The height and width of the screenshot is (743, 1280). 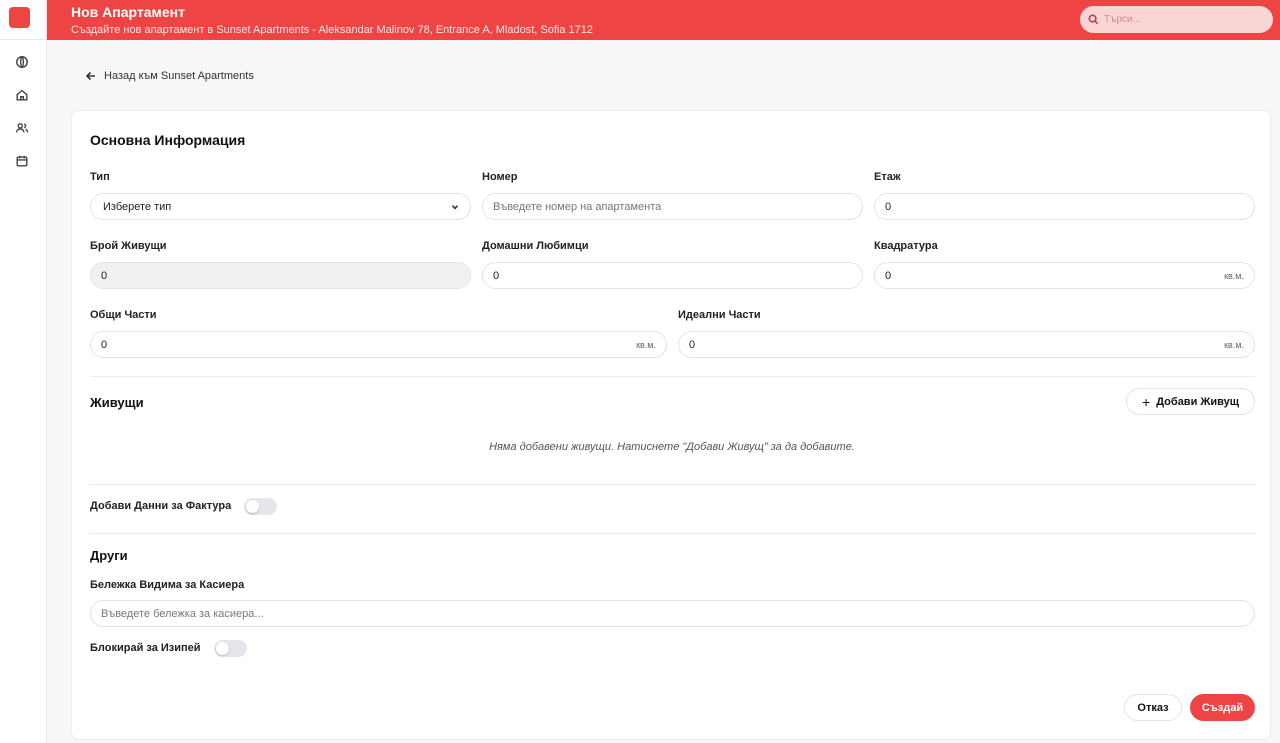 What do you see at coordinates (128, 12) in the screenshot?
I see `page-title: Нов Апартамент` at bounding box center [128, 12].